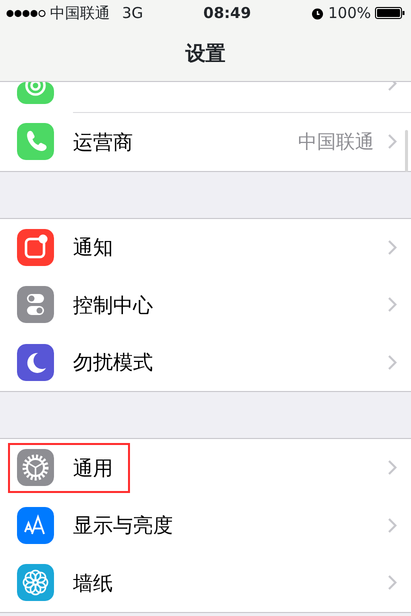  What do you see at coordinates (406, 151) in the screenshot?
I see `scroll-indicator` at bounding box center [406, 151].